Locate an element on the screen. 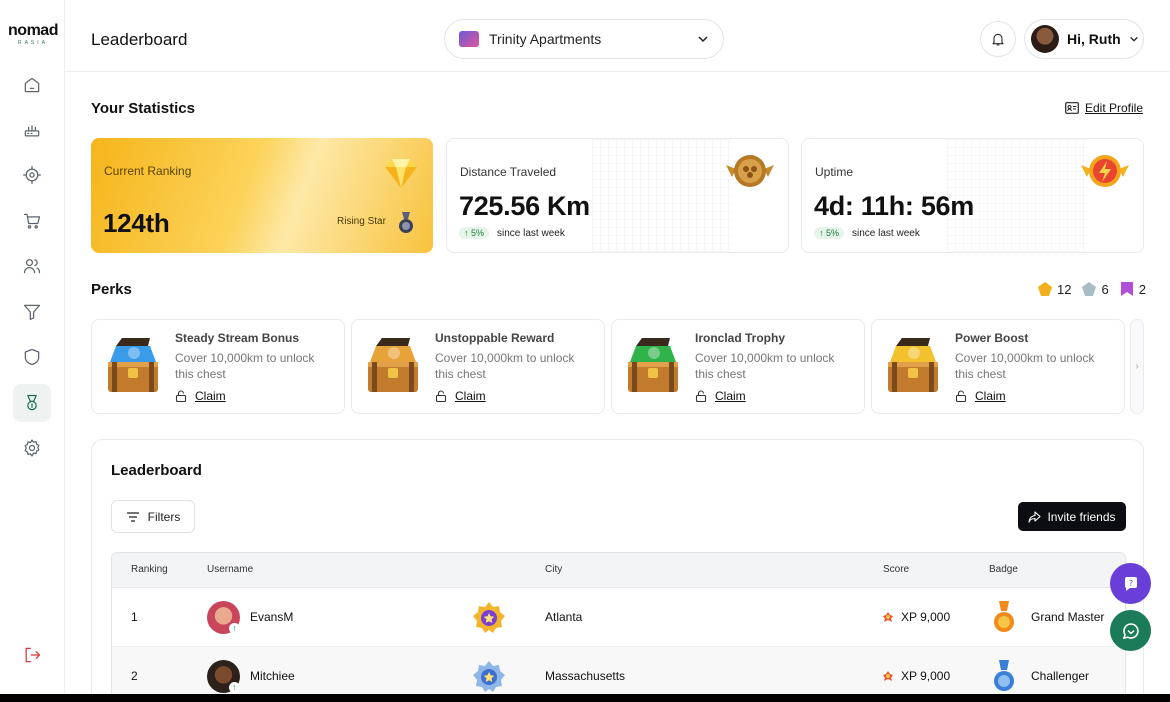  chat-button is located at coordinates (1130, 630).